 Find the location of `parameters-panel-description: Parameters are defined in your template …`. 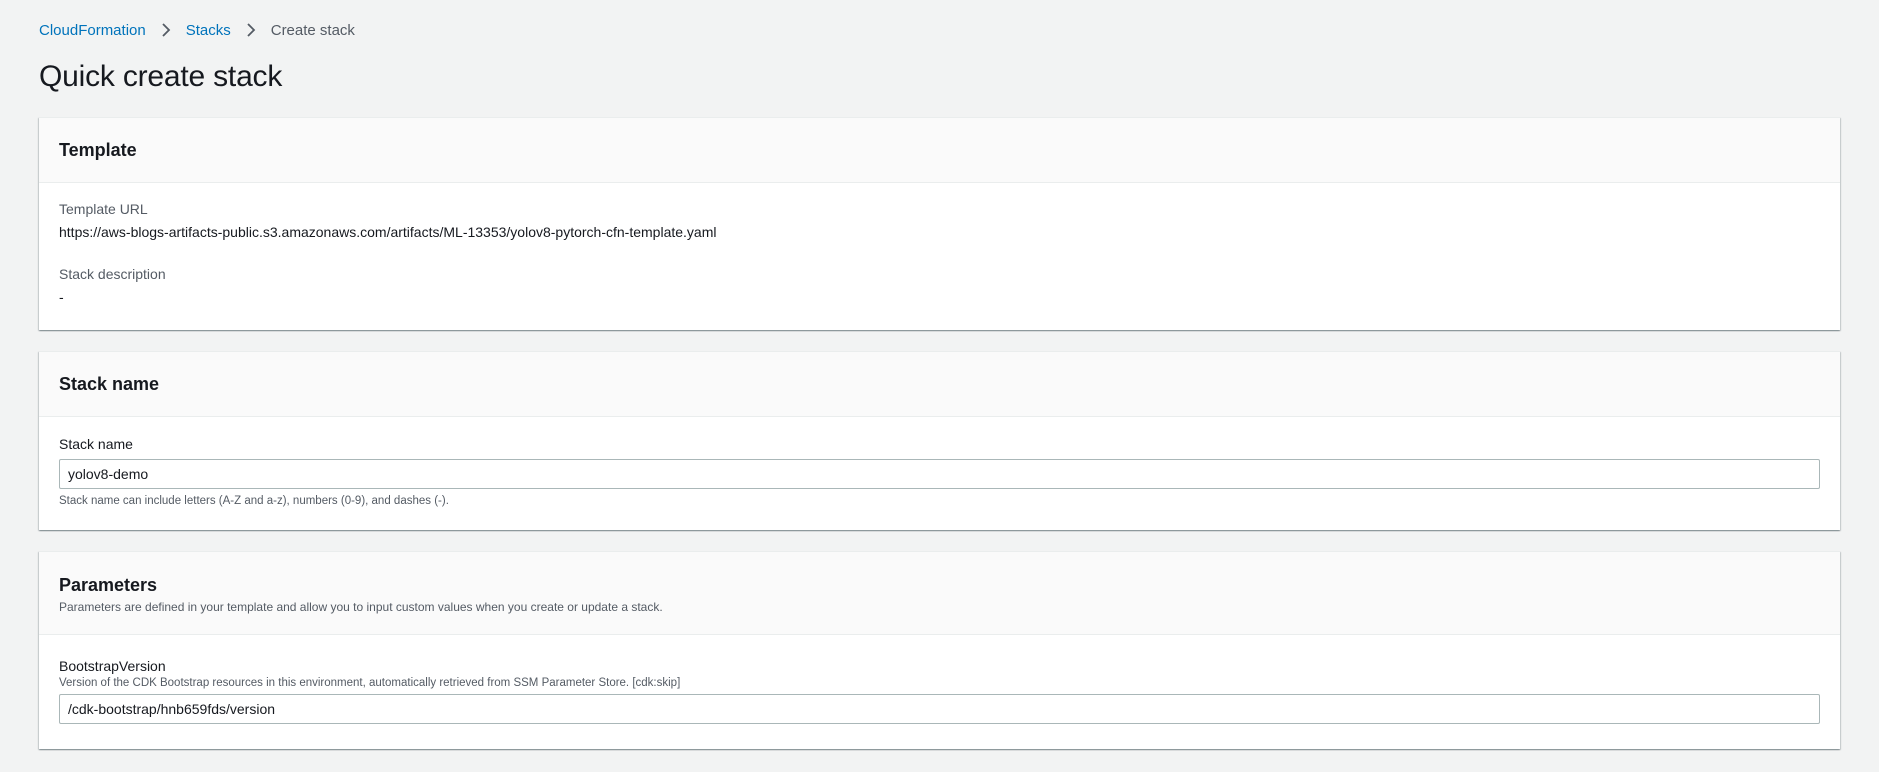

parameters-panel-description: Parameters are defined in your template … is located at coordinates (361, 606).